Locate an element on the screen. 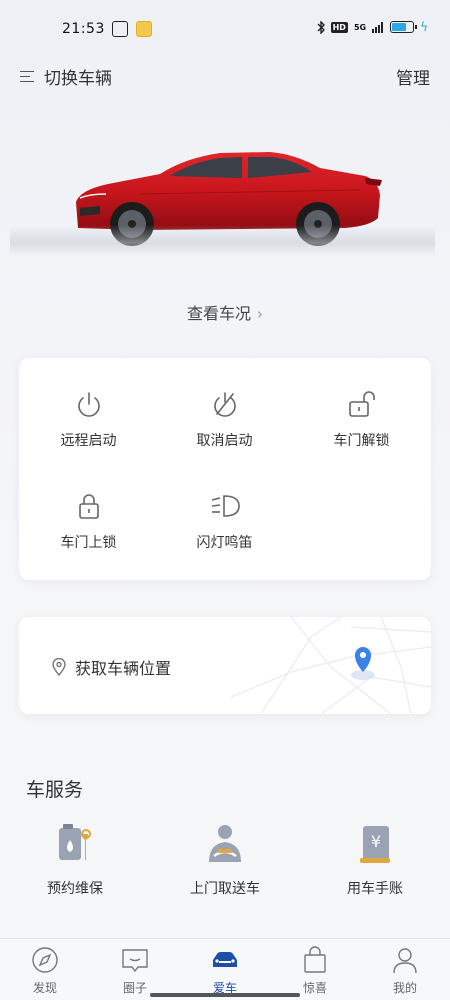 The image size is (450, 1000). tab-my-car: 爱车 is located at coordinates (225, 970).